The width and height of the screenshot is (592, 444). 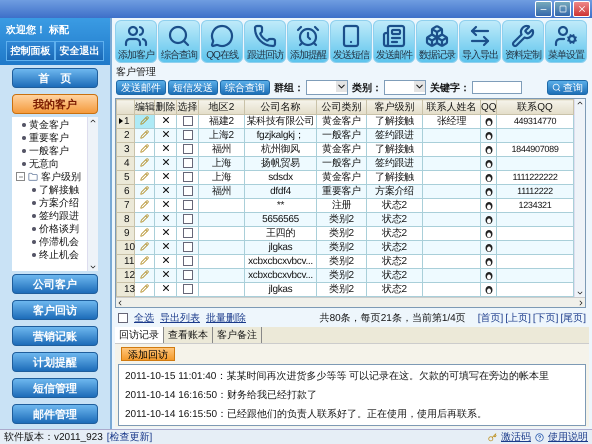 What do you see at coordinates (59, 215) in the screenshot?
I see `tree-item: 签约跟进` at bounding box center [59, 215].